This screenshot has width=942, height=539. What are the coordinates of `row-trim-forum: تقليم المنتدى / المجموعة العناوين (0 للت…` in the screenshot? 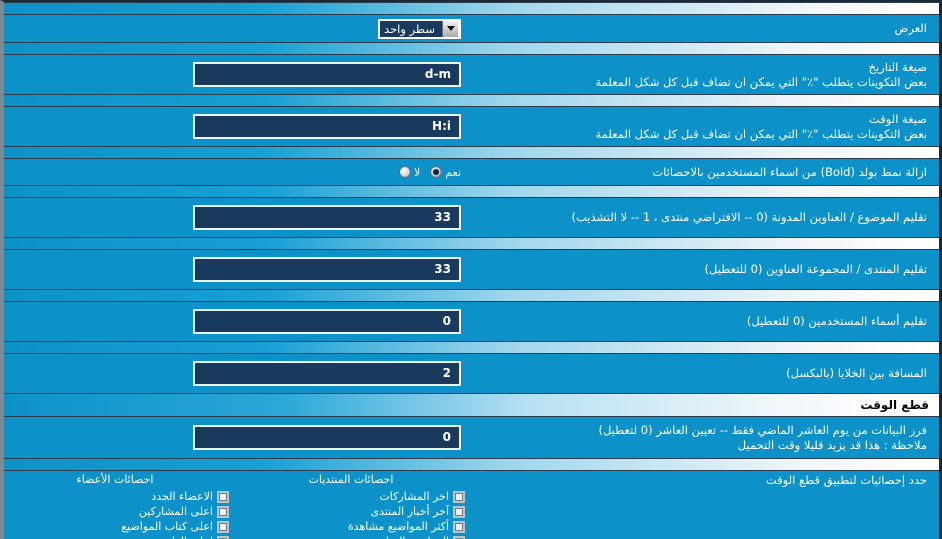 It's located at (471, 269).